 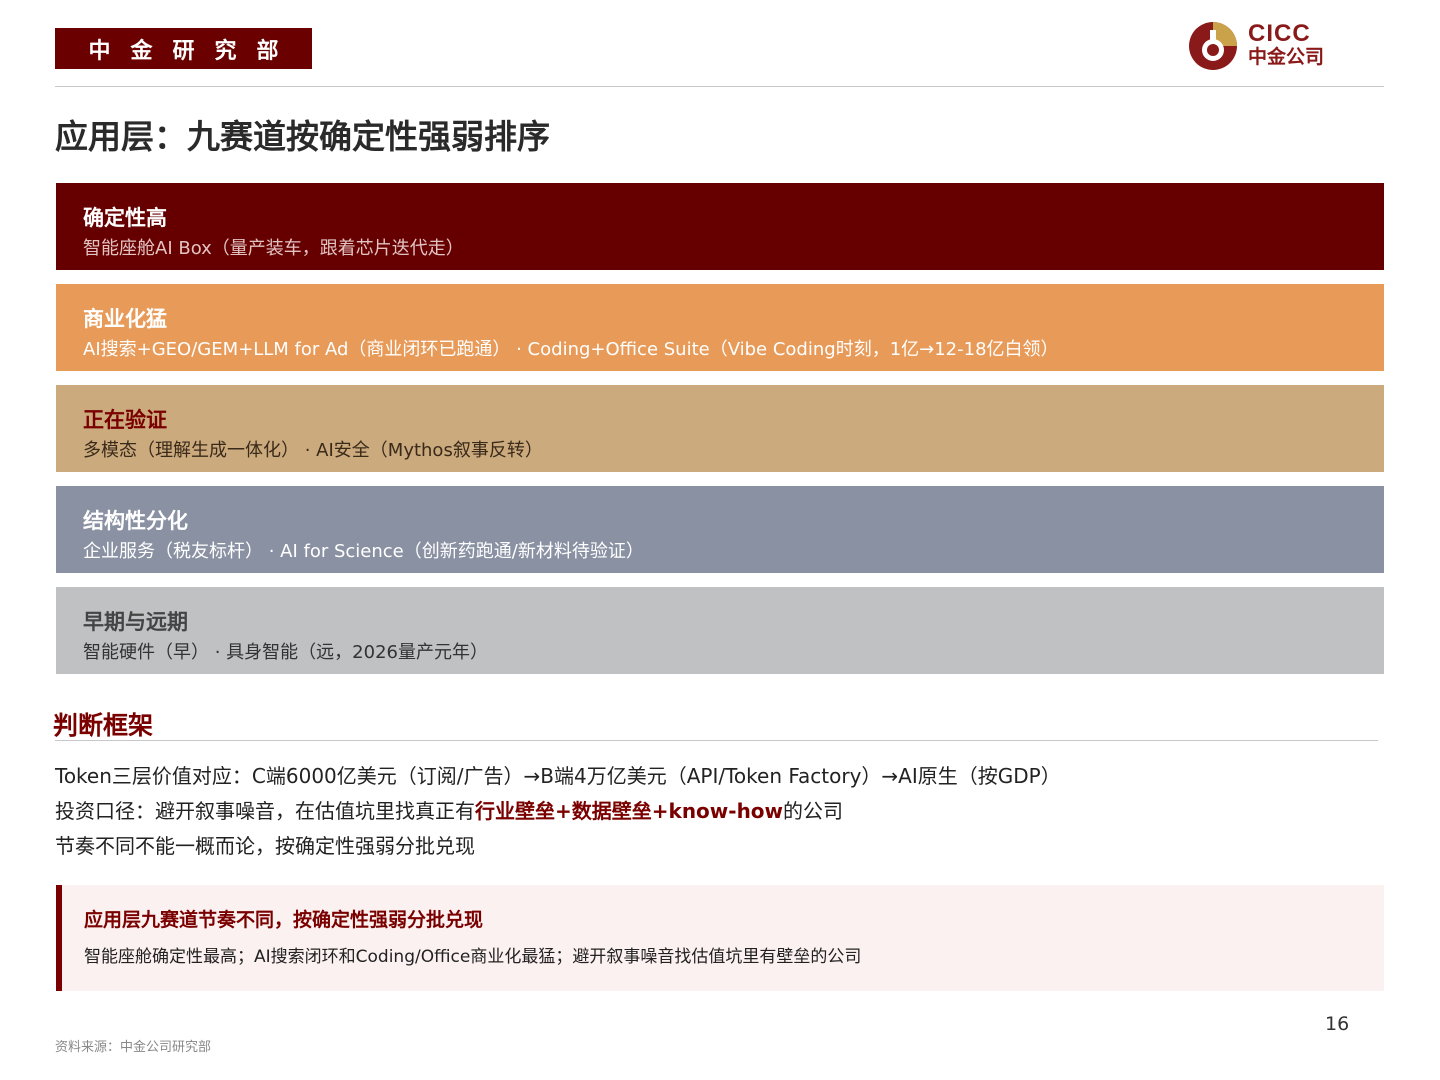 What do you see at coordinates (125, 420) in the screenshot?
I see `tier-title: 正在验证` at bounding box center [125, 420].